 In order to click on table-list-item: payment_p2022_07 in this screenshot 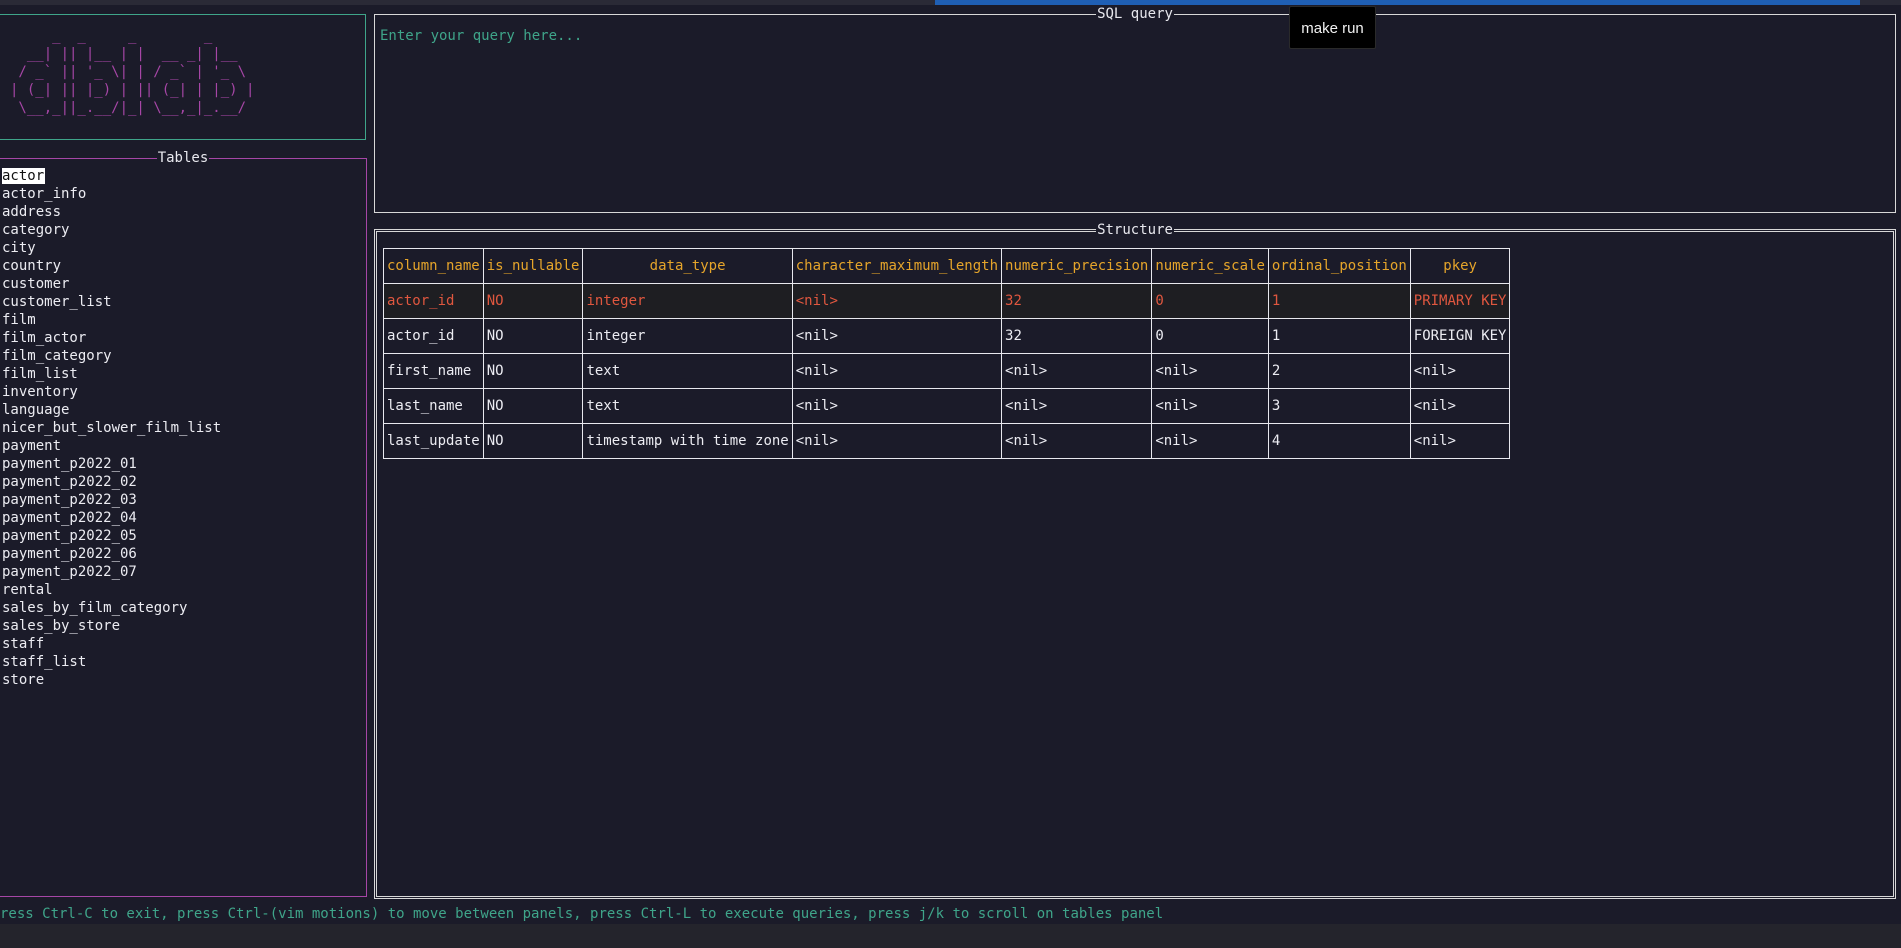, I will do `click(111, 572)`.